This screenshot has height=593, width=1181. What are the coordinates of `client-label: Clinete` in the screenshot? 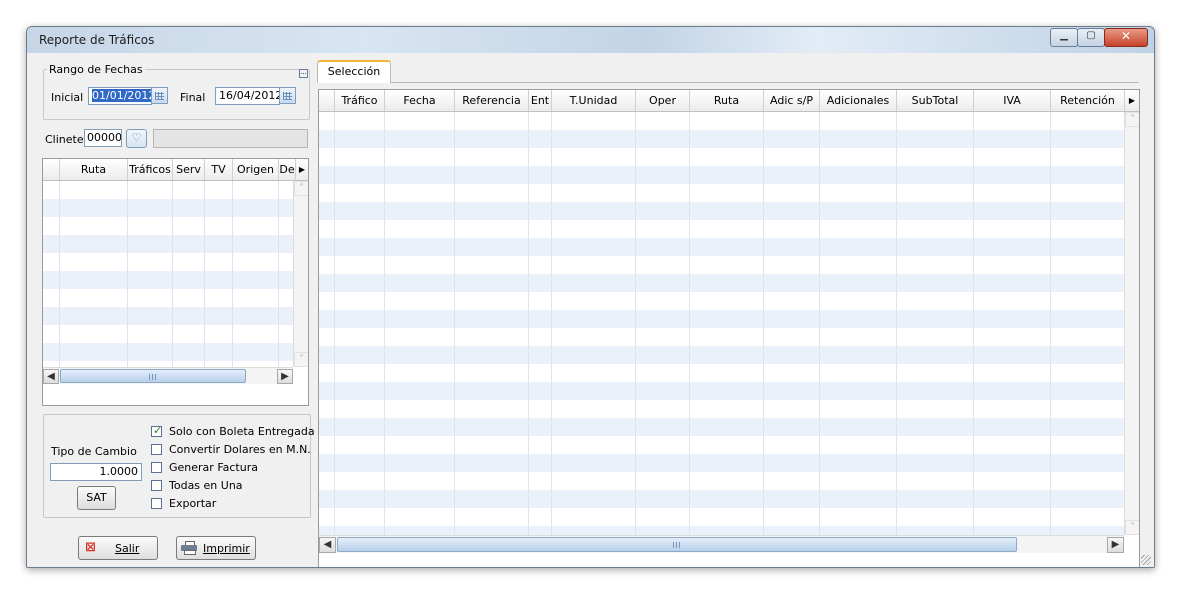 It's located at (64, 139).